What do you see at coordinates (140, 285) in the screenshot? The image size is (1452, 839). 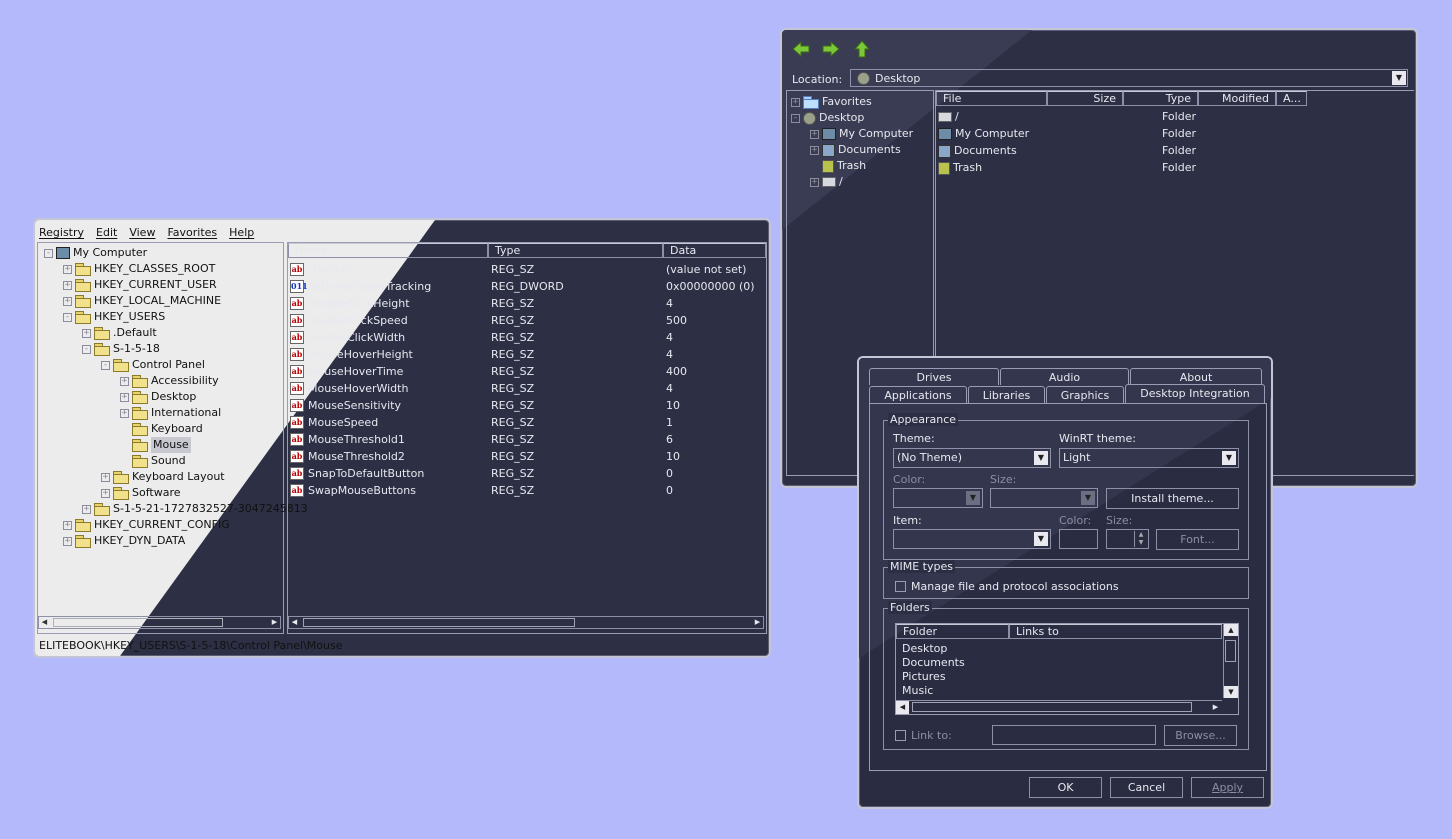 I see `tree-item: + HKEY_CURRENT_USER` at bounding box center [140, 285].